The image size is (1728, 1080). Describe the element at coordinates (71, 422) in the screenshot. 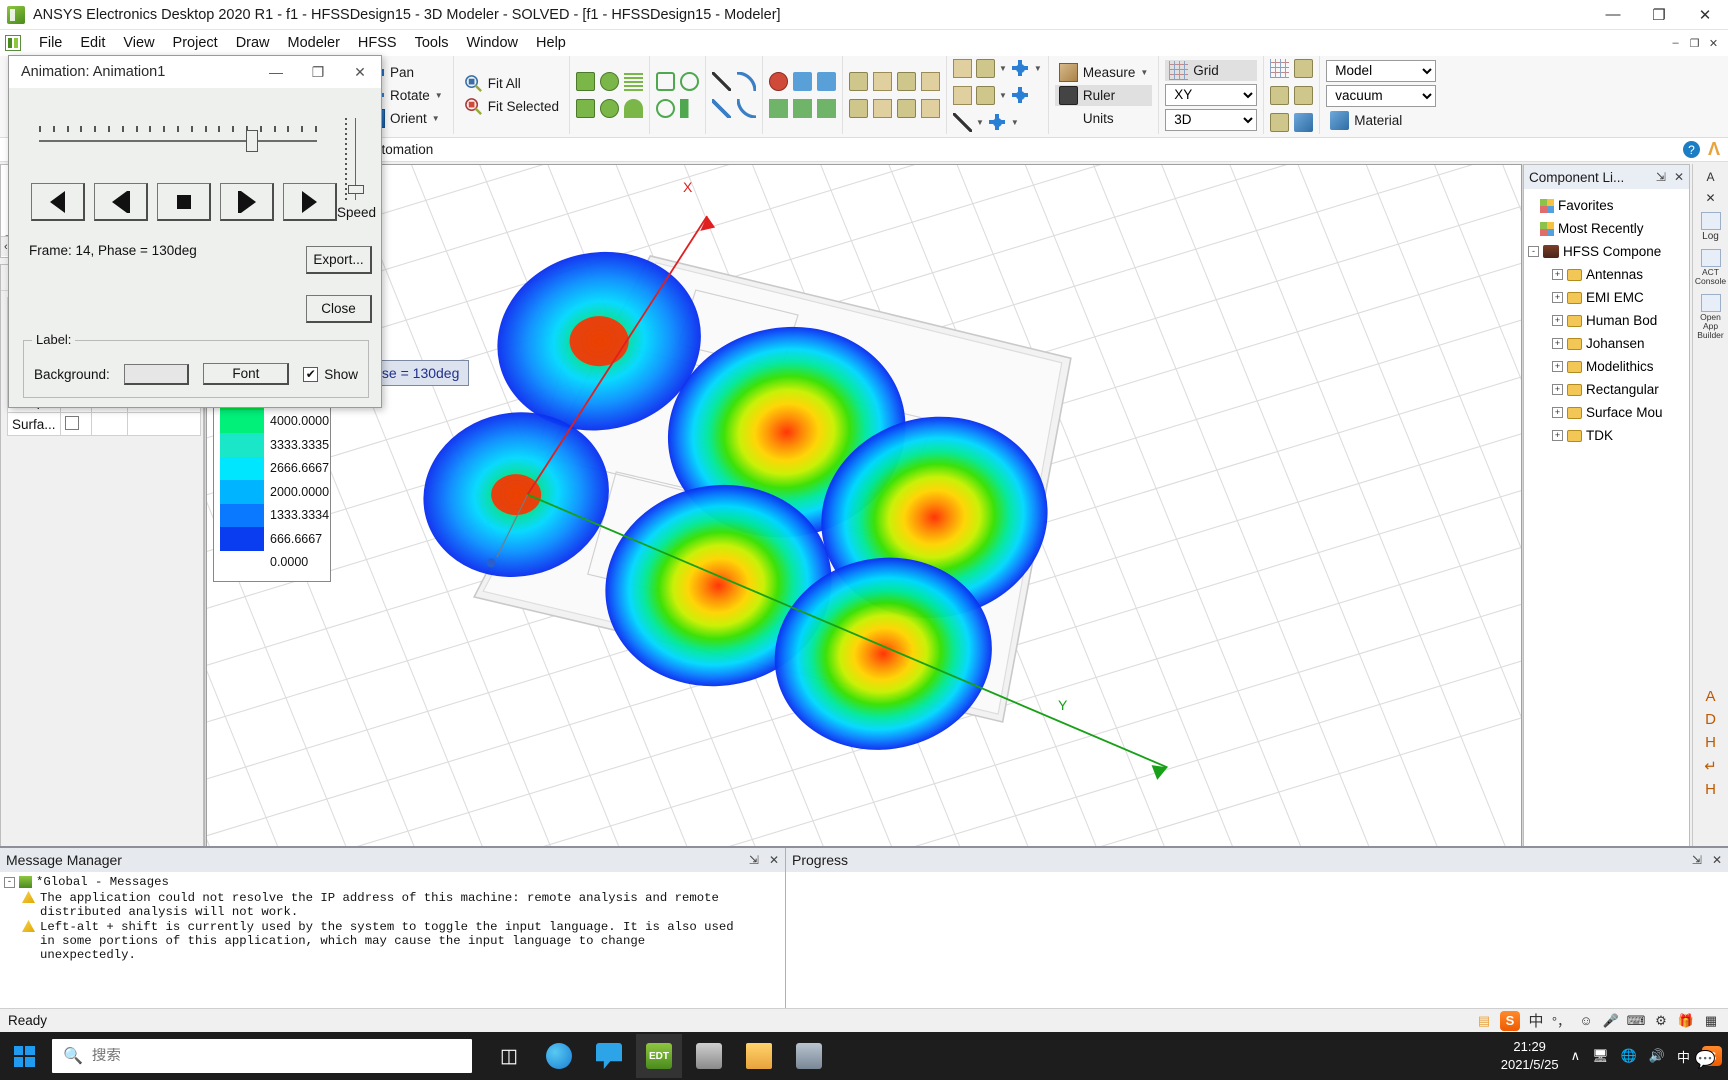

I see `checkbox-icon` at that location.